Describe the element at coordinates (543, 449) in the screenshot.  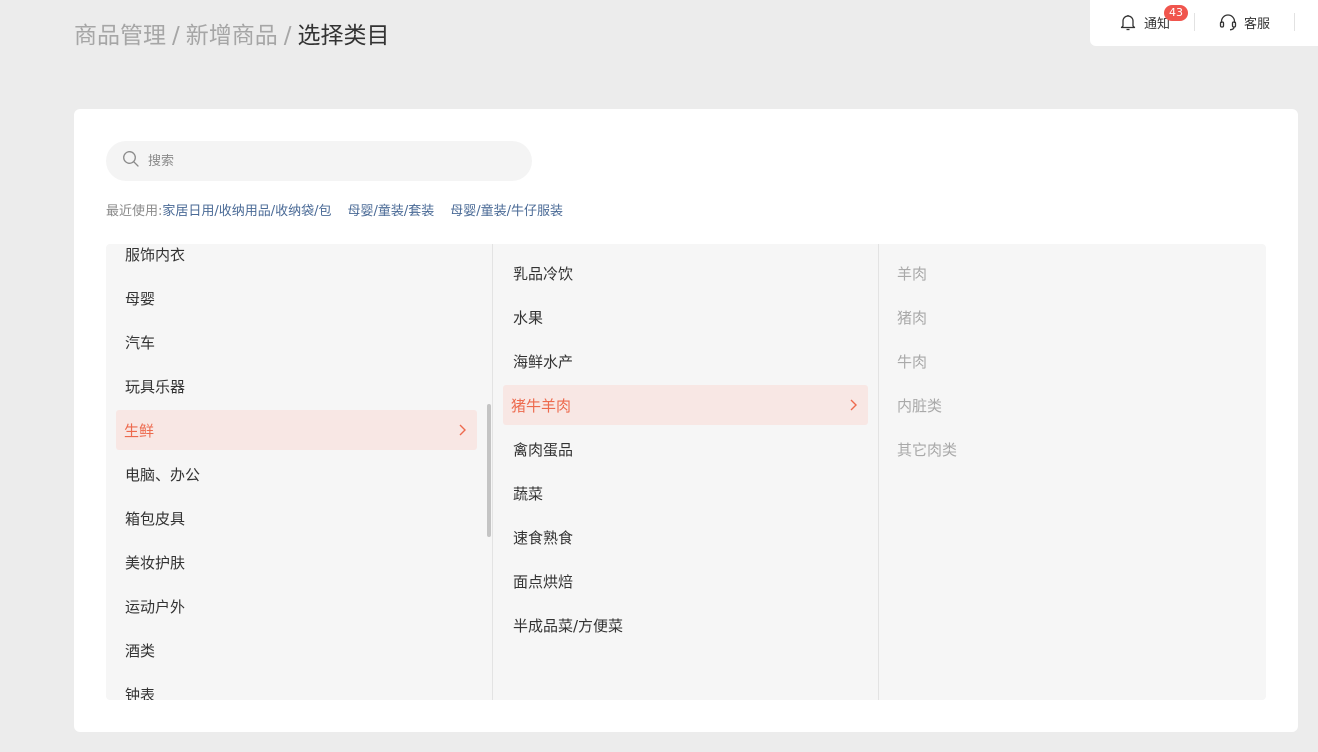
I see `category-item-label: 禽肉蛋品` at that location.